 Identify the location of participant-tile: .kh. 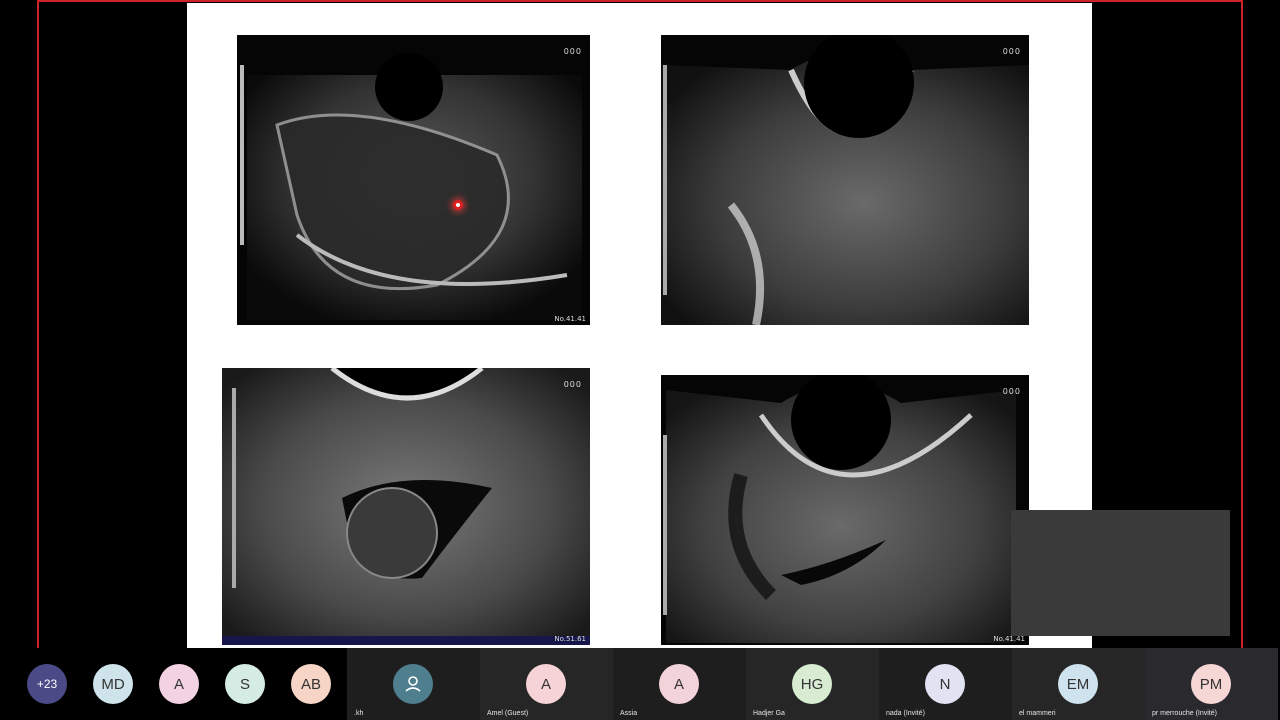
(413, 684).